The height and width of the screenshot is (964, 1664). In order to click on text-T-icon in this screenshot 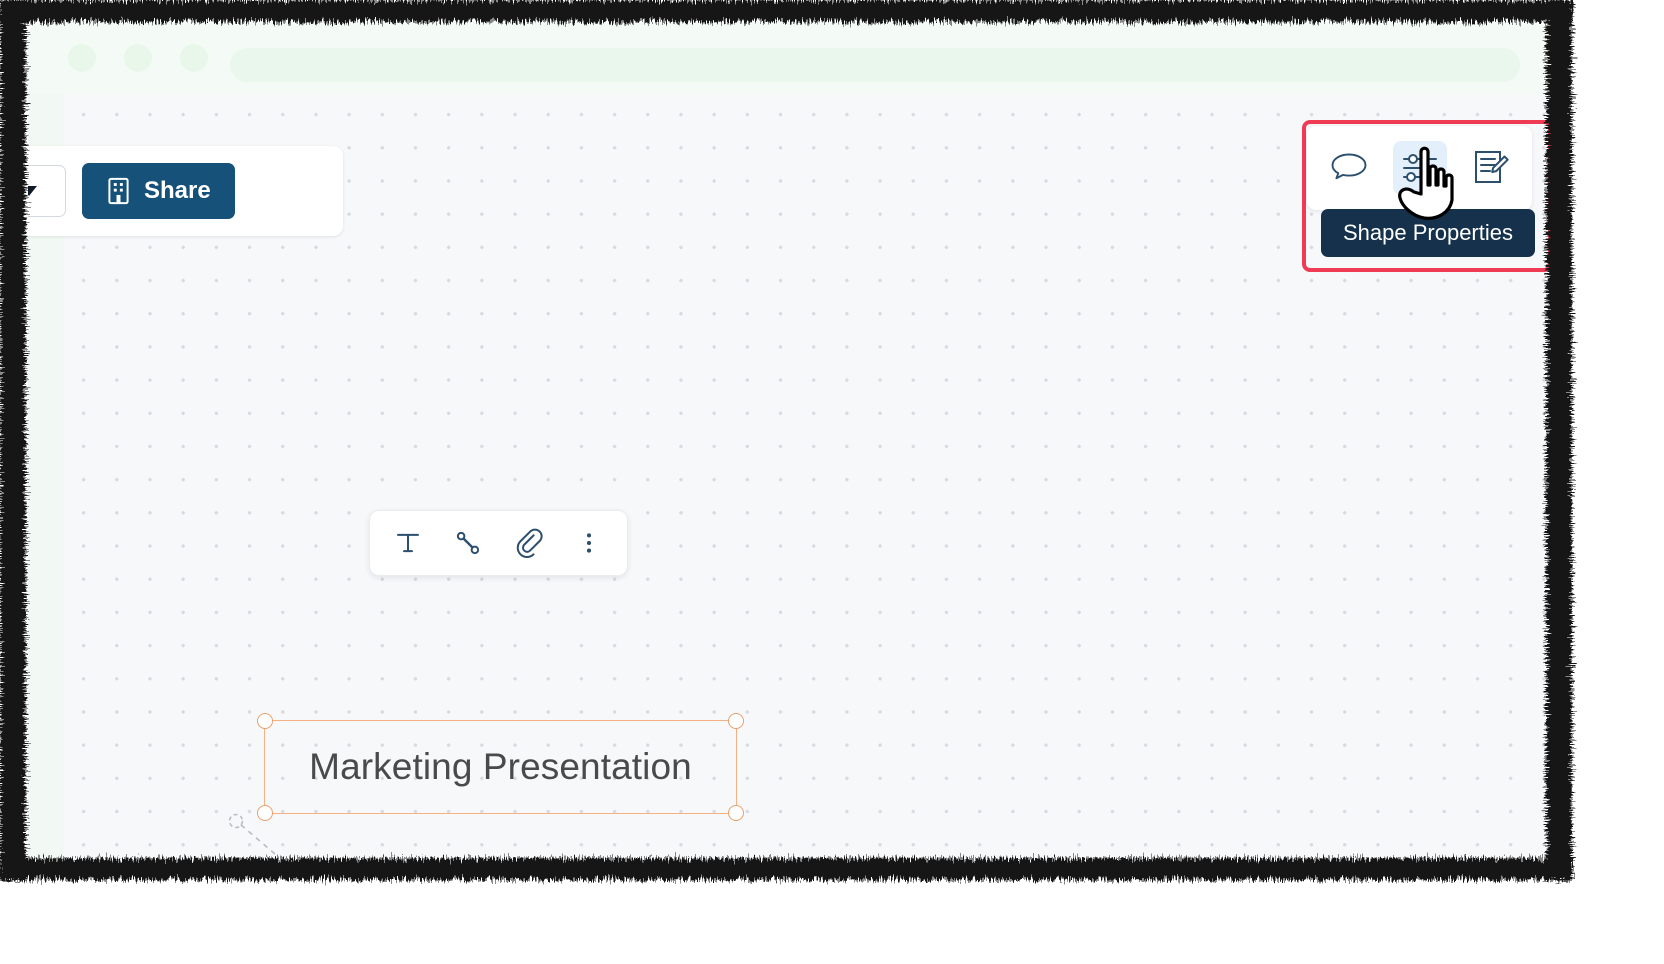, I will do `click(408, 543)`.